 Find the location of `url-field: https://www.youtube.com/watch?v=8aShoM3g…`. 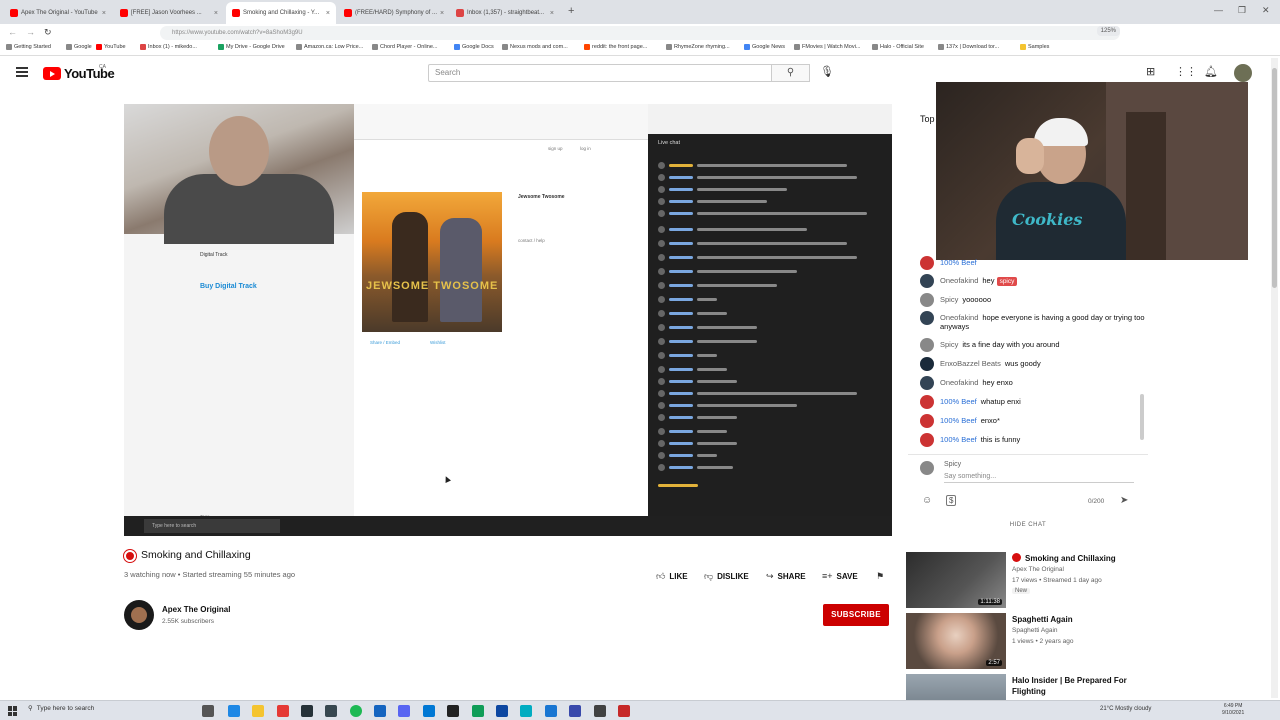

url-field: https://www.youtube.com/watch?v=8aShoM3g… is located at coordinates (640, 33).